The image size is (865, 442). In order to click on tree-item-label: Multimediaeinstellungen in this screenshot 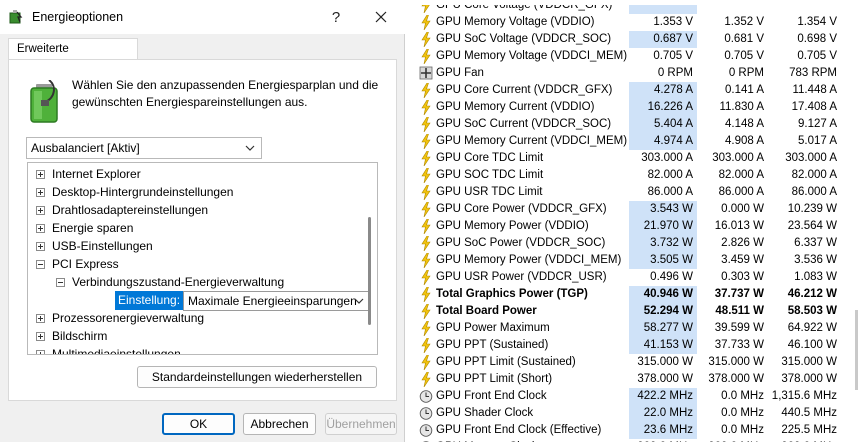, I will do `click(116, 351)`.